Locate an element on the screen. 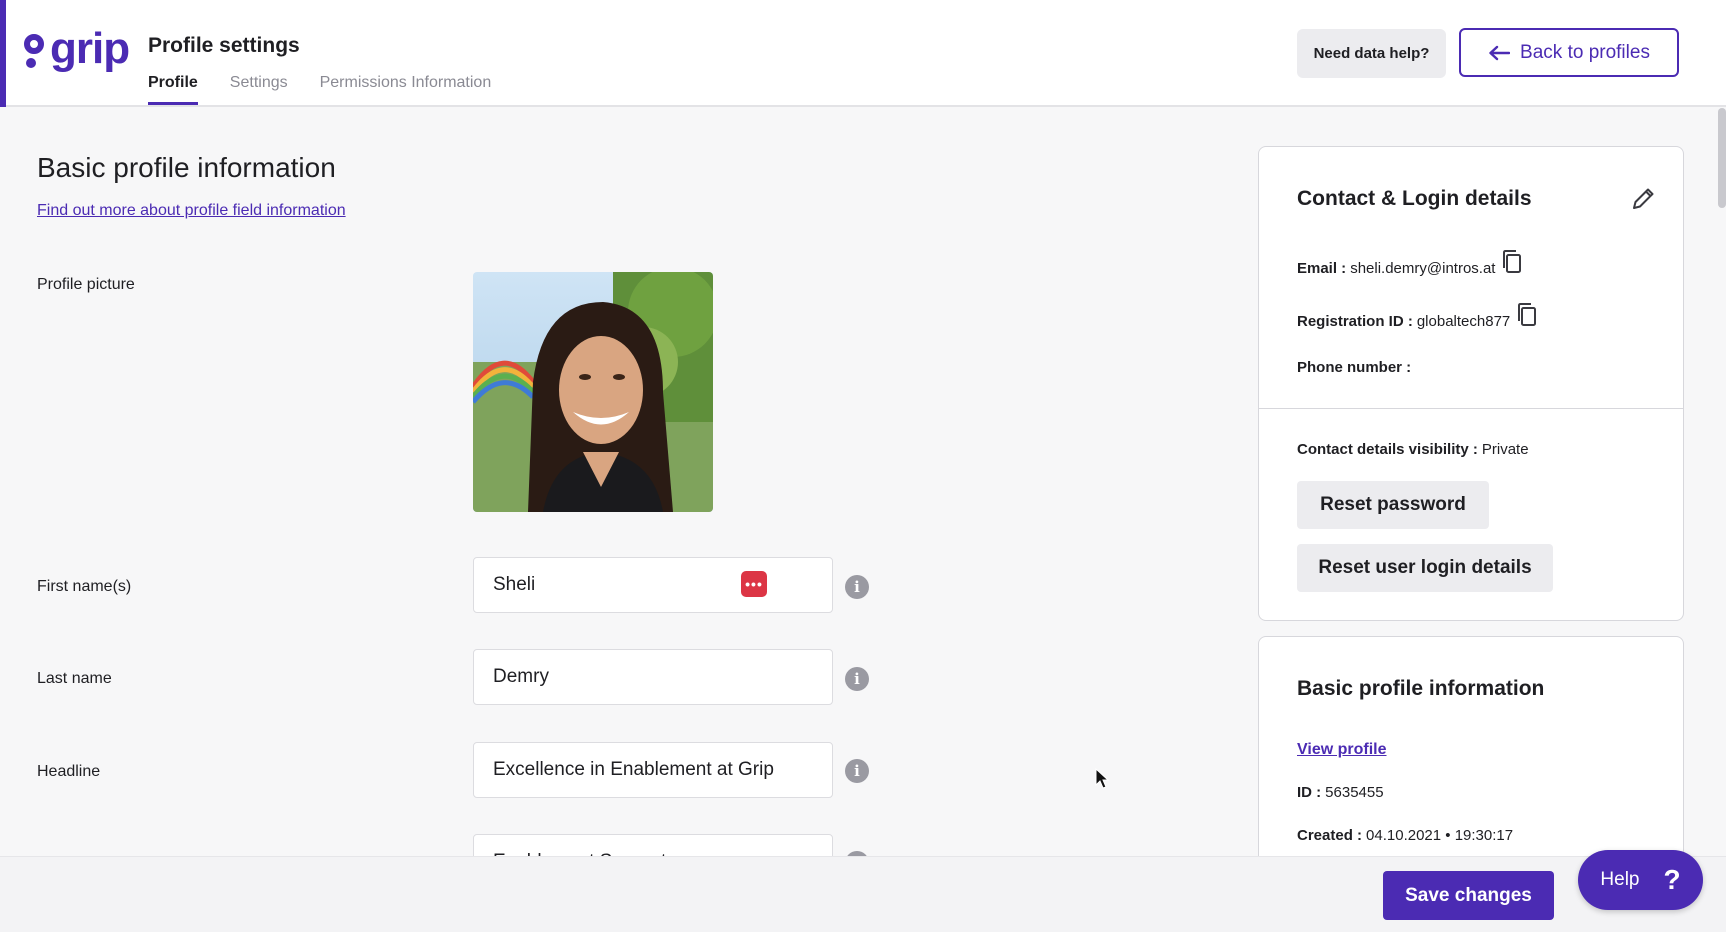  tab-permissions-information: Permissions Information is located at coordinates (406, 89).